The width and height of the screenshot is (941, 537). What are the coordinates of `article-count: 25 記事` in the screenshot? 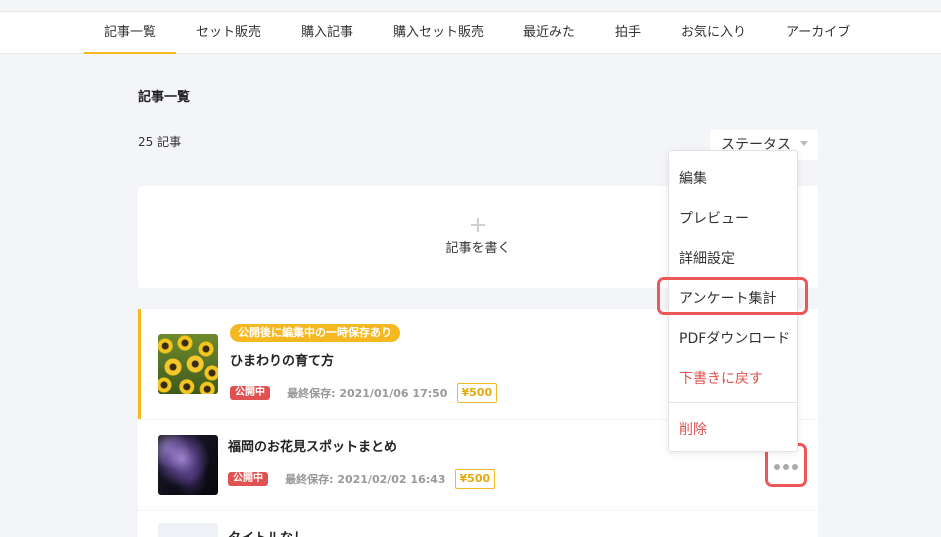 It's located at (160, 142).